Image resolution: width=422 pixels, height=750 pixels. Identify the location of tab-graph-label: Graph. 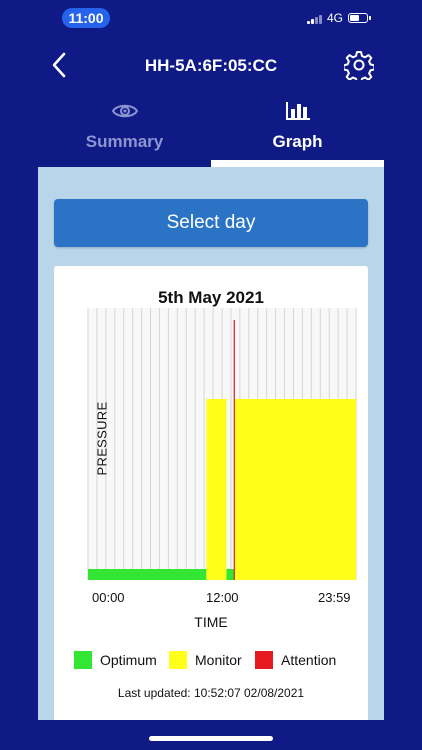
(297, 141).